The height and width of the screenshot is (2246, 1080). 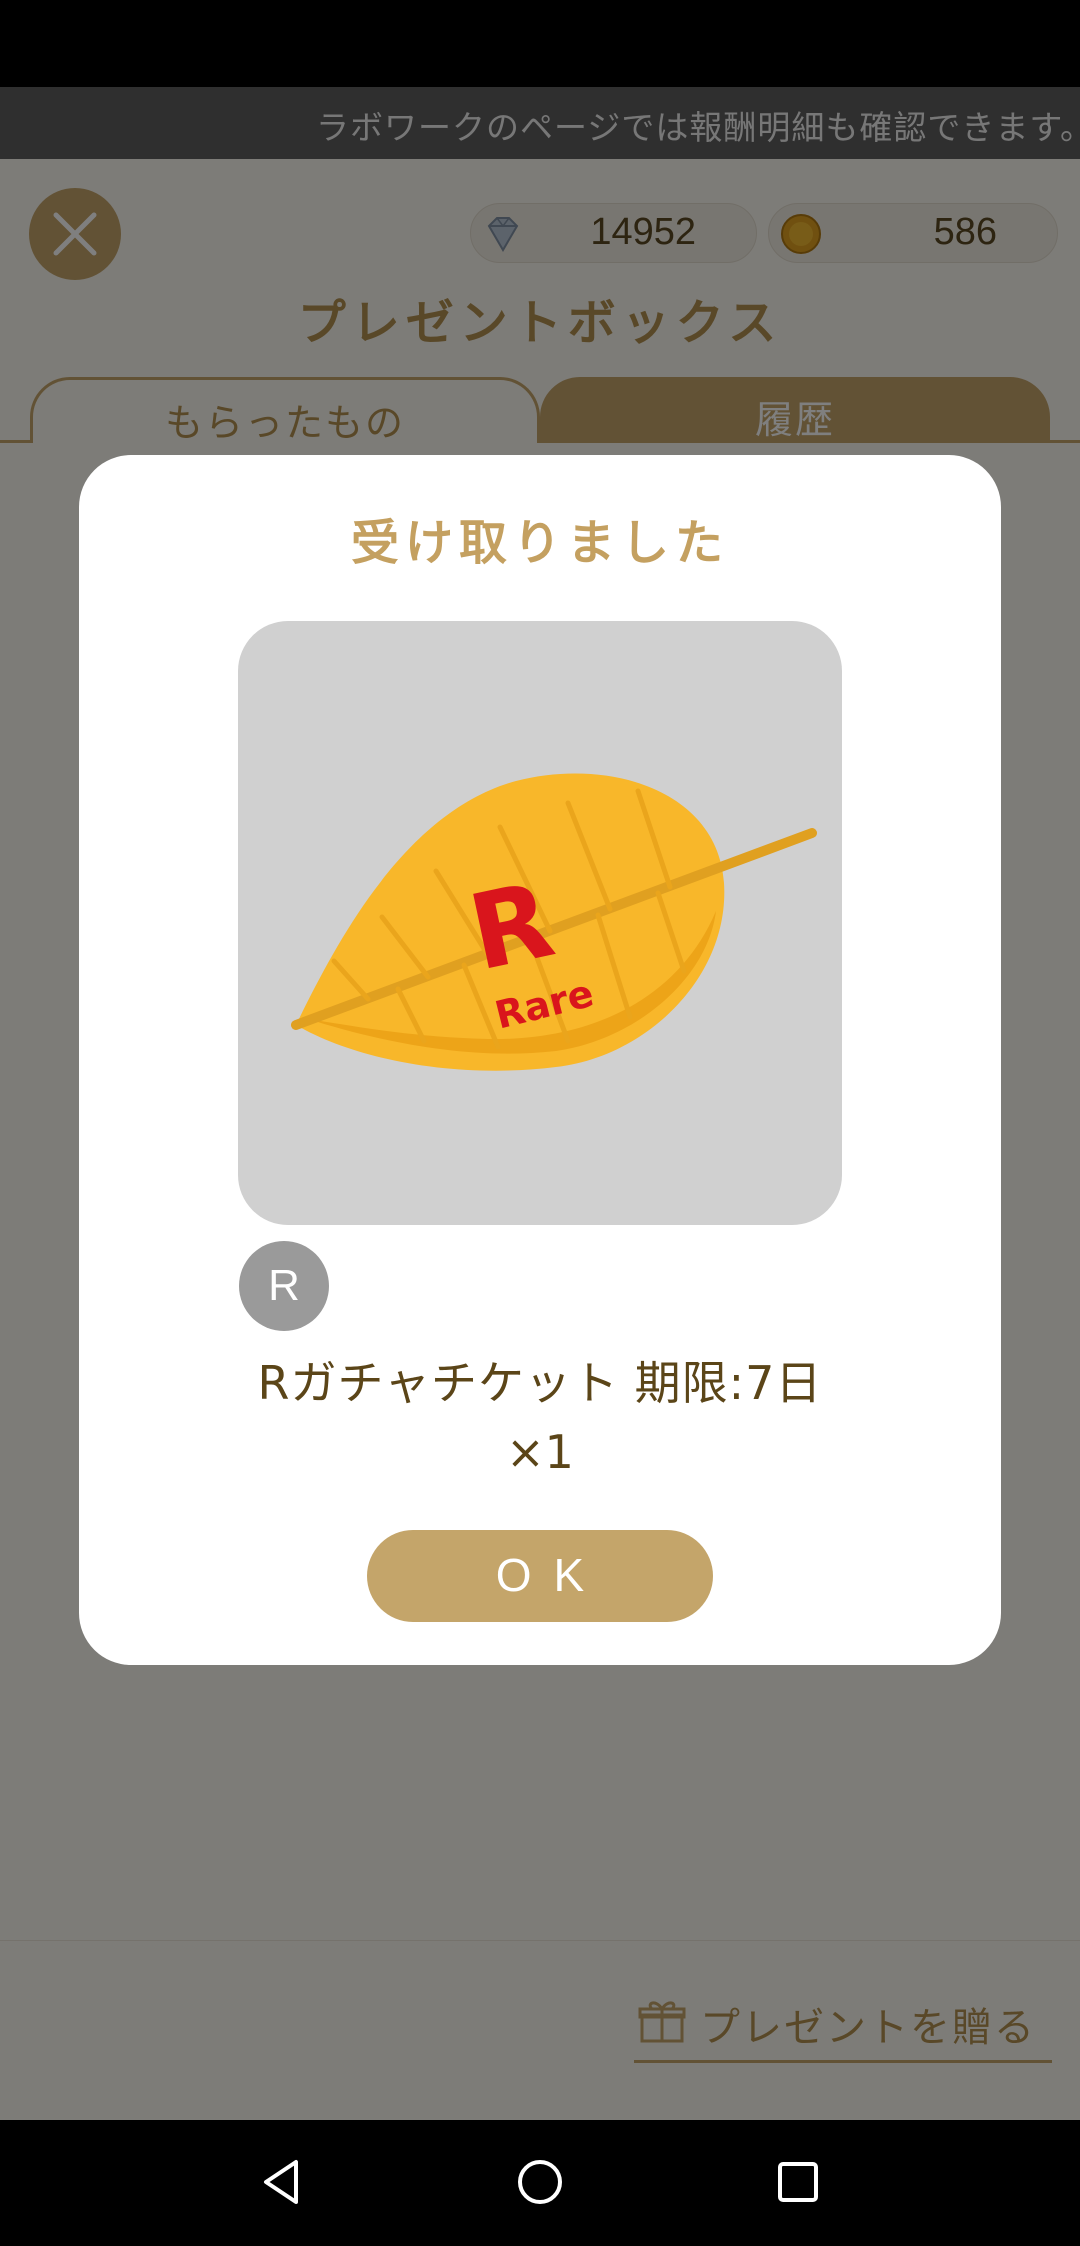 I want to click on status-bar, so click(x=540, y=43).